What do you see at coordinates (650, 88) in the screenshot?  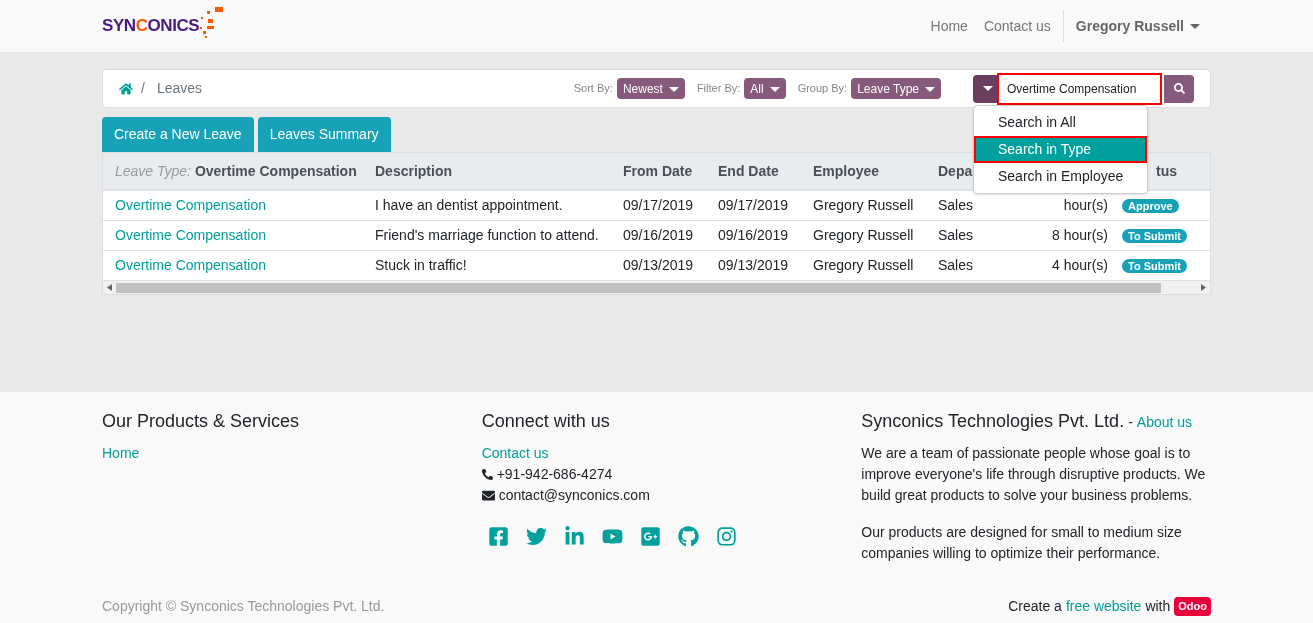 I see `dropdown-button: Newest` at bounding box center [650, 88].